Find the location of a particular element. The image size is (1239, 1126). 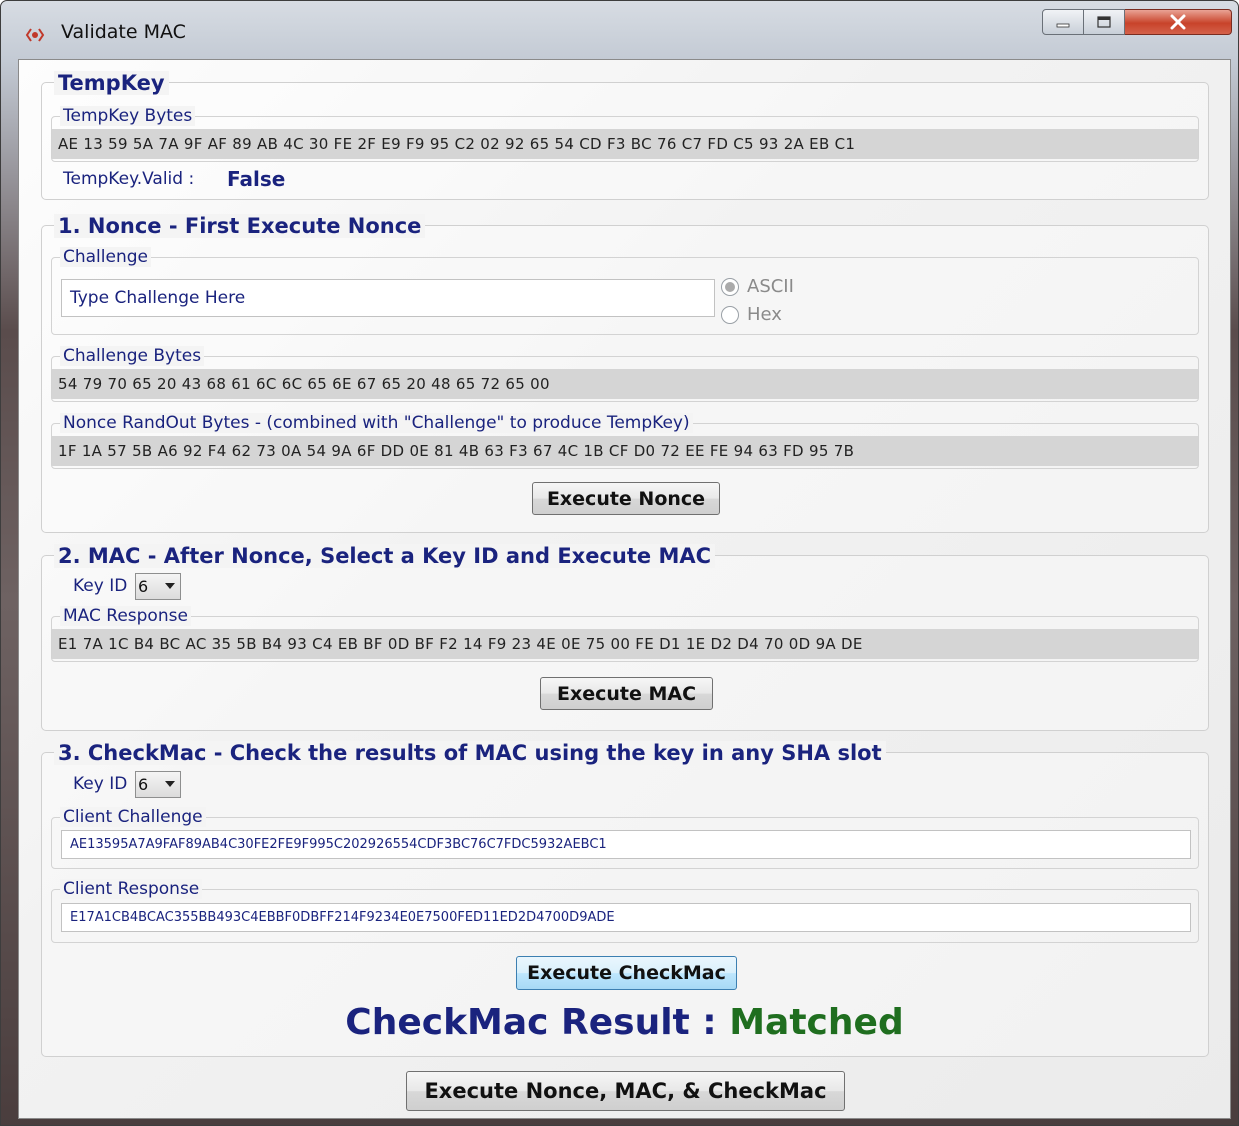

challenge-bytes-label: Challenge Bytes is located at coordinates (132, 356).